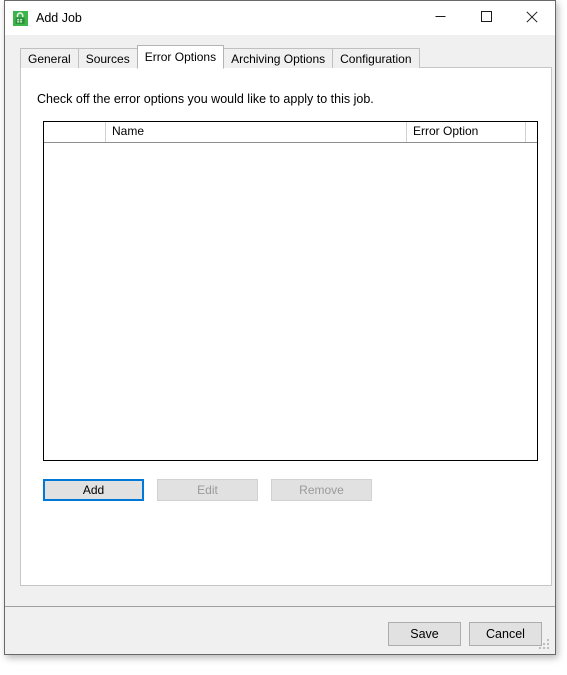 The width and height of the screenshot is (567, 675). What do you see at coordinates (321, 490) in the screenshot?
I see `remove-button: Remove` at bounding box center [321, 490].